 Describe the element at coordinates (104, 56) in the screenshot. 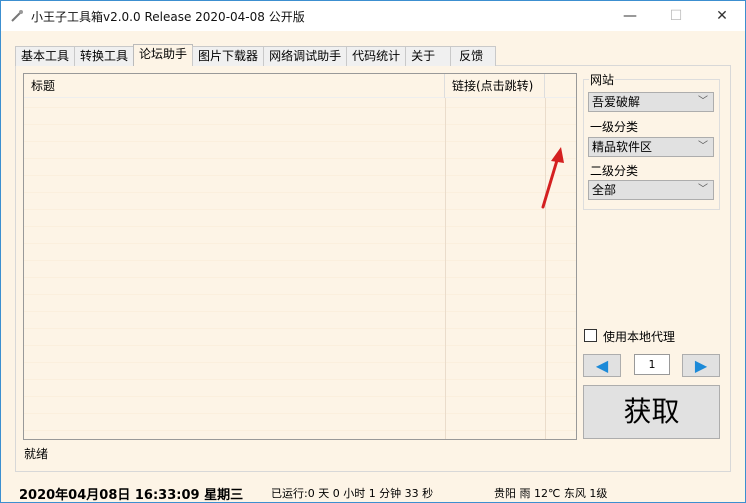

I see `tab-convert-tools: 转换工具` at that location.